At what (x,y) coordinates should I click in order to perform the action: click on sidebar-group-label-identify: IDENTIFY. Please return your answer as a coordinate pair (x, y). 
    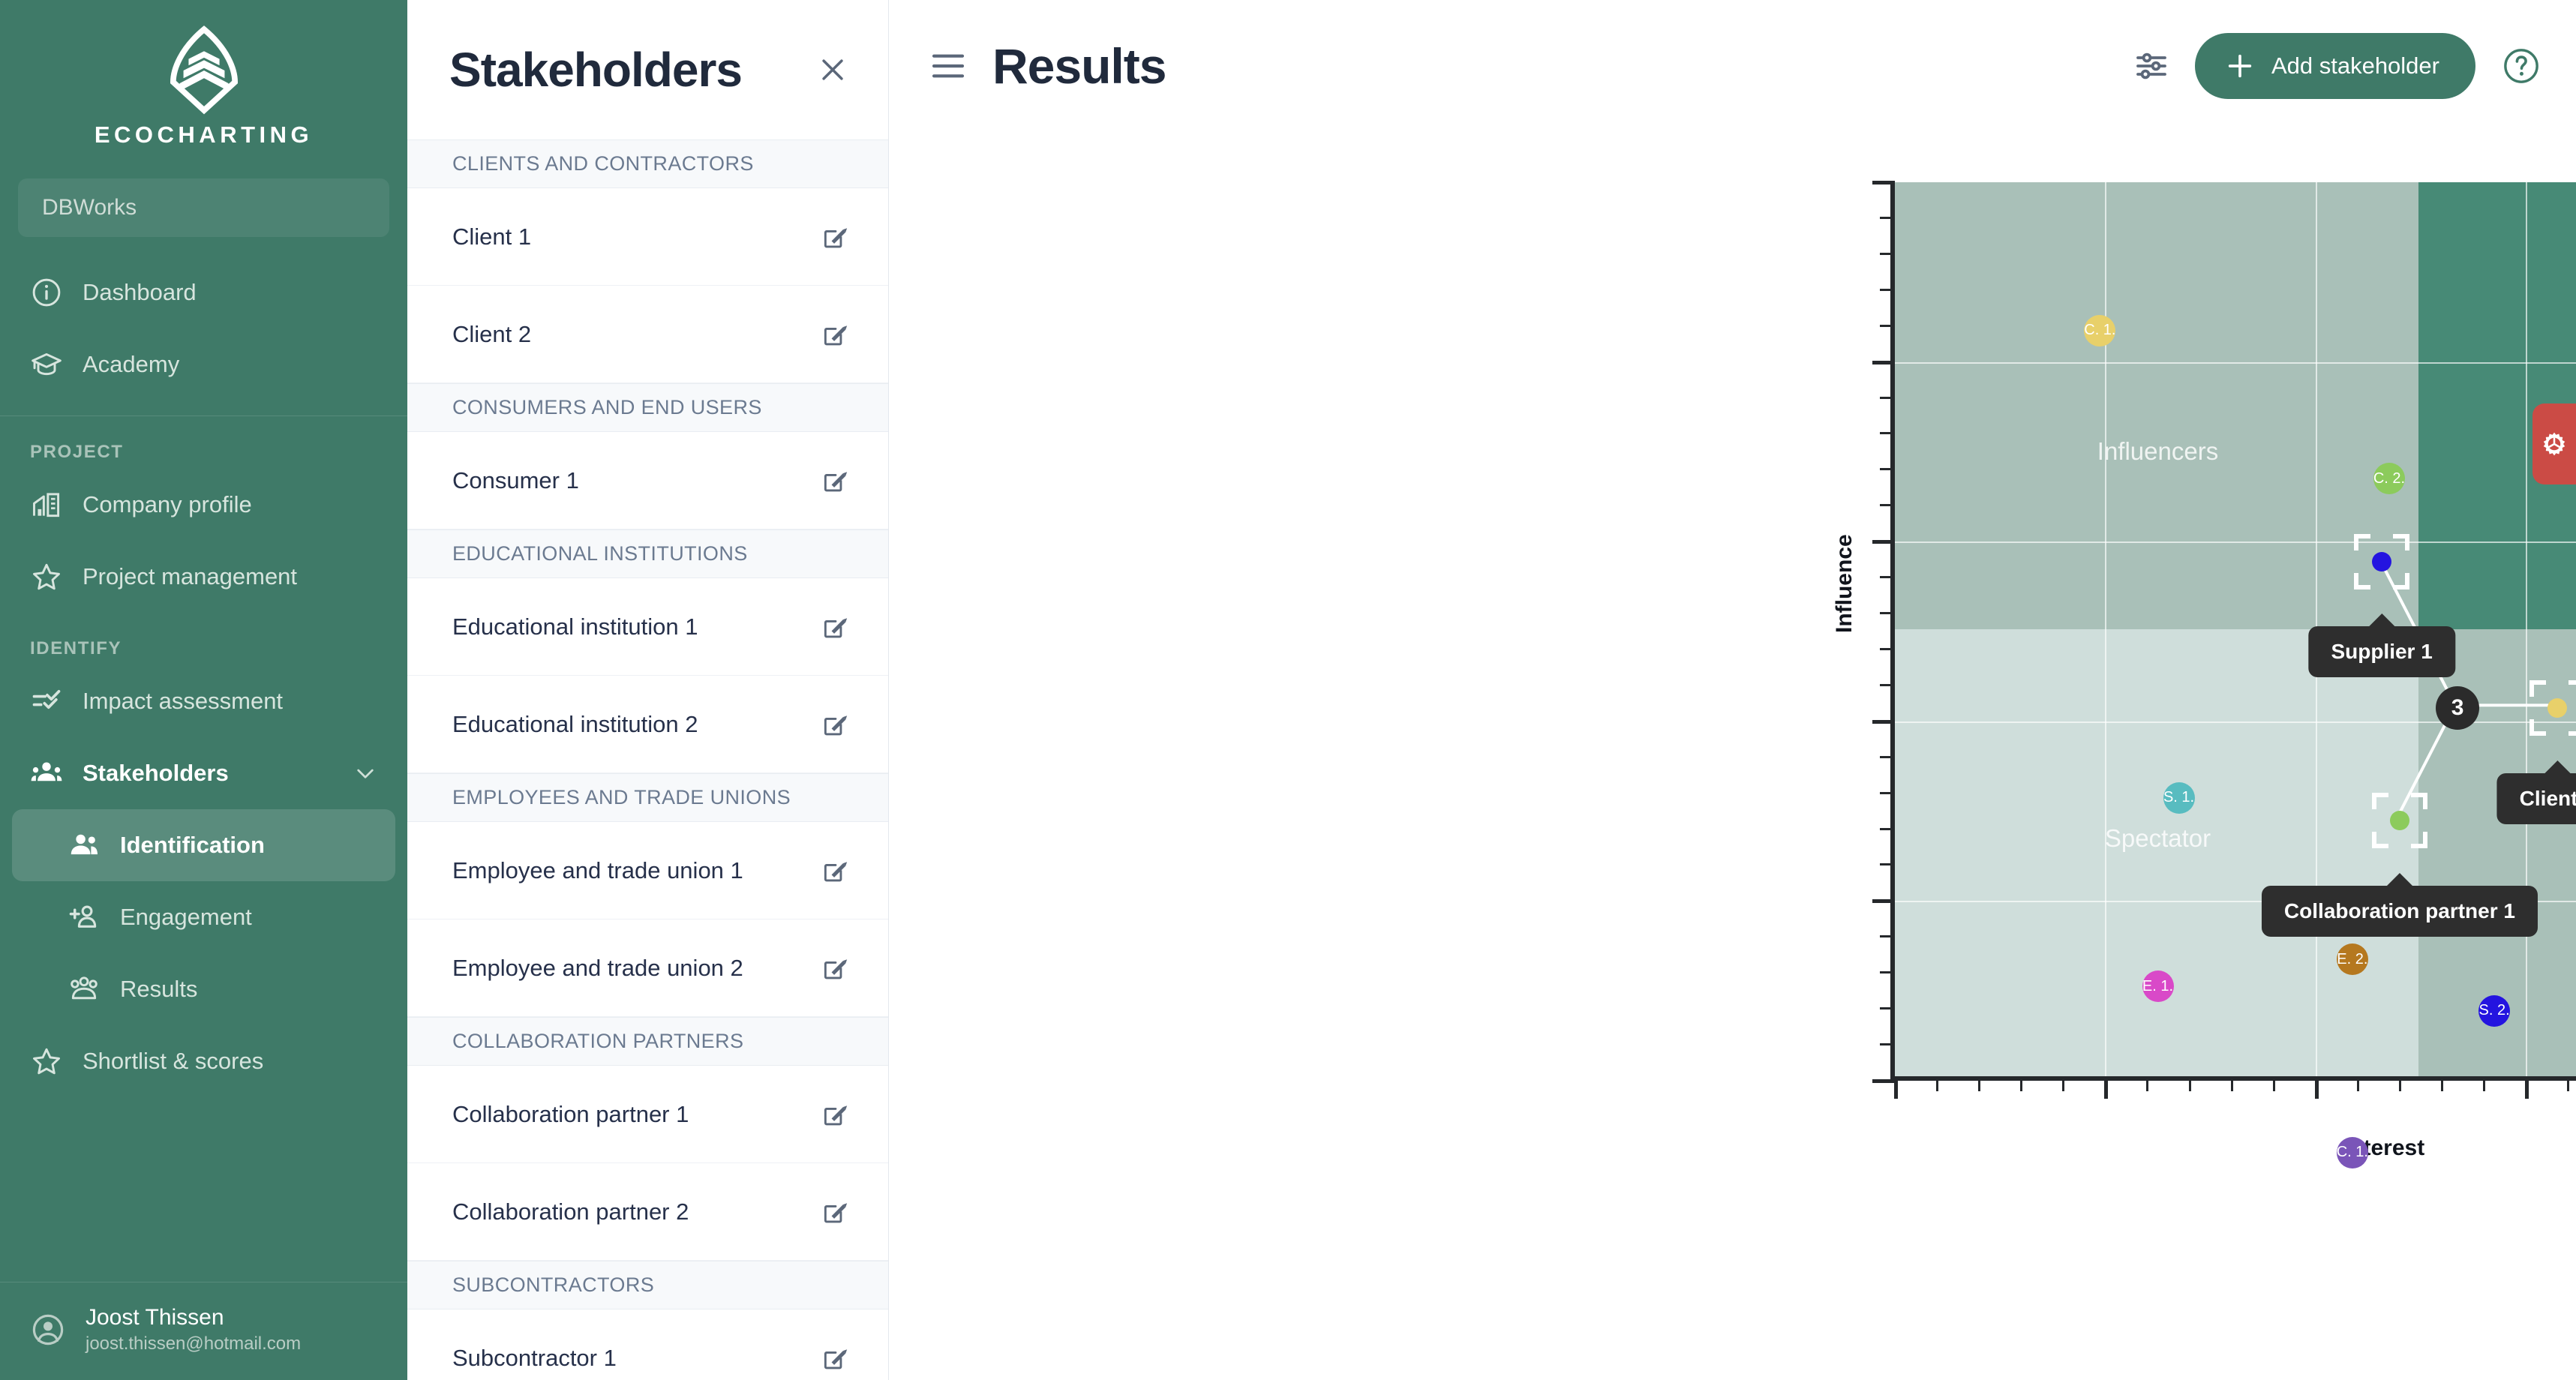
    Looking at the image, I should click on (76, 648).